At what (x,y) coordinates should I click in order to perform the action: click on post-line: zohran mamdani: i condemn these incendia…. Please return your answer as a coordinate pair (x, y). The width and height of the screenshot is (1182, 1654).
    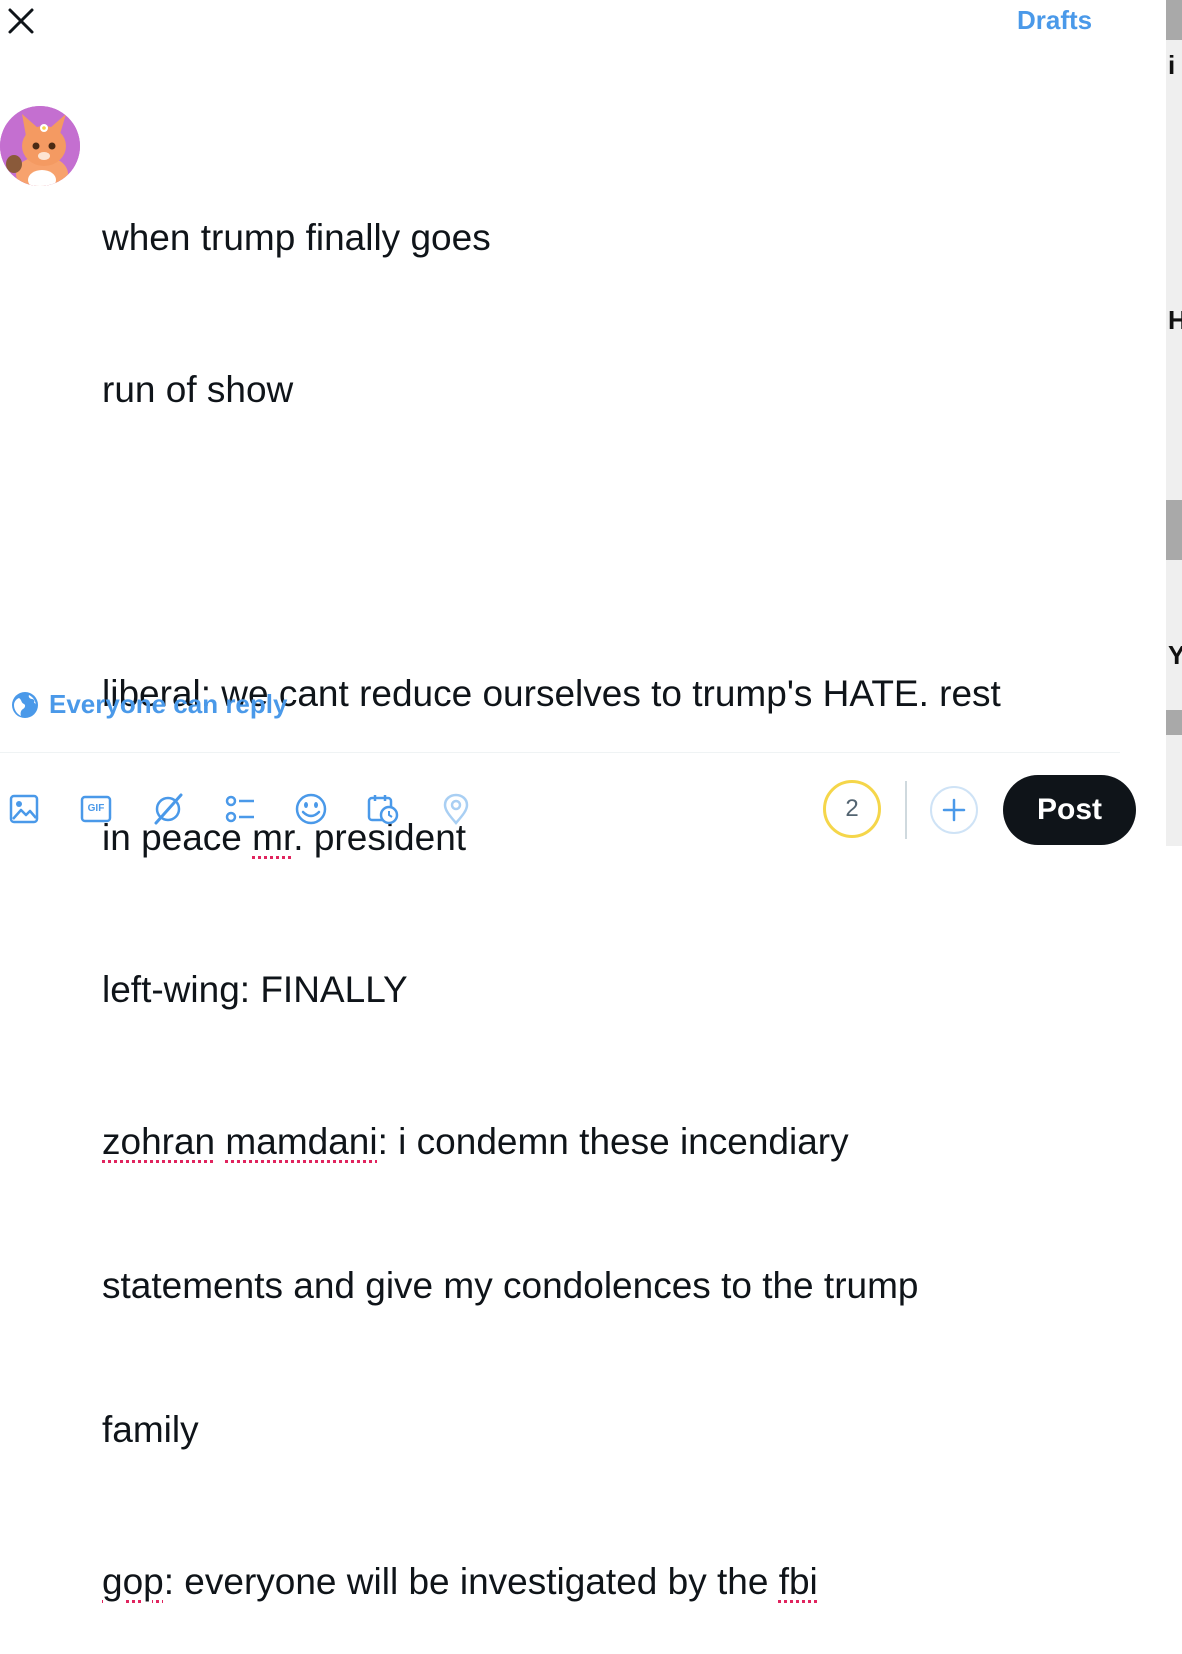
    Looking at the image, I should click on (607, 1142).